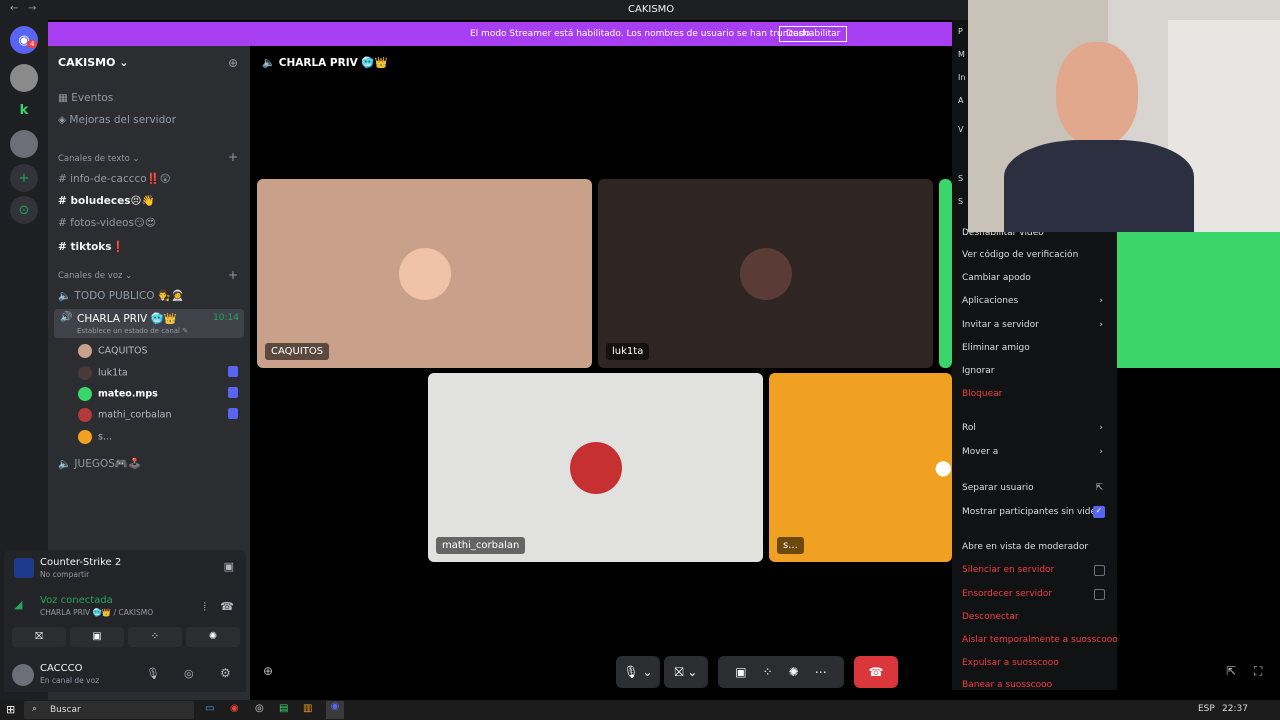  I want to click on video-toggle-button: ⛝, so click(39, 637).